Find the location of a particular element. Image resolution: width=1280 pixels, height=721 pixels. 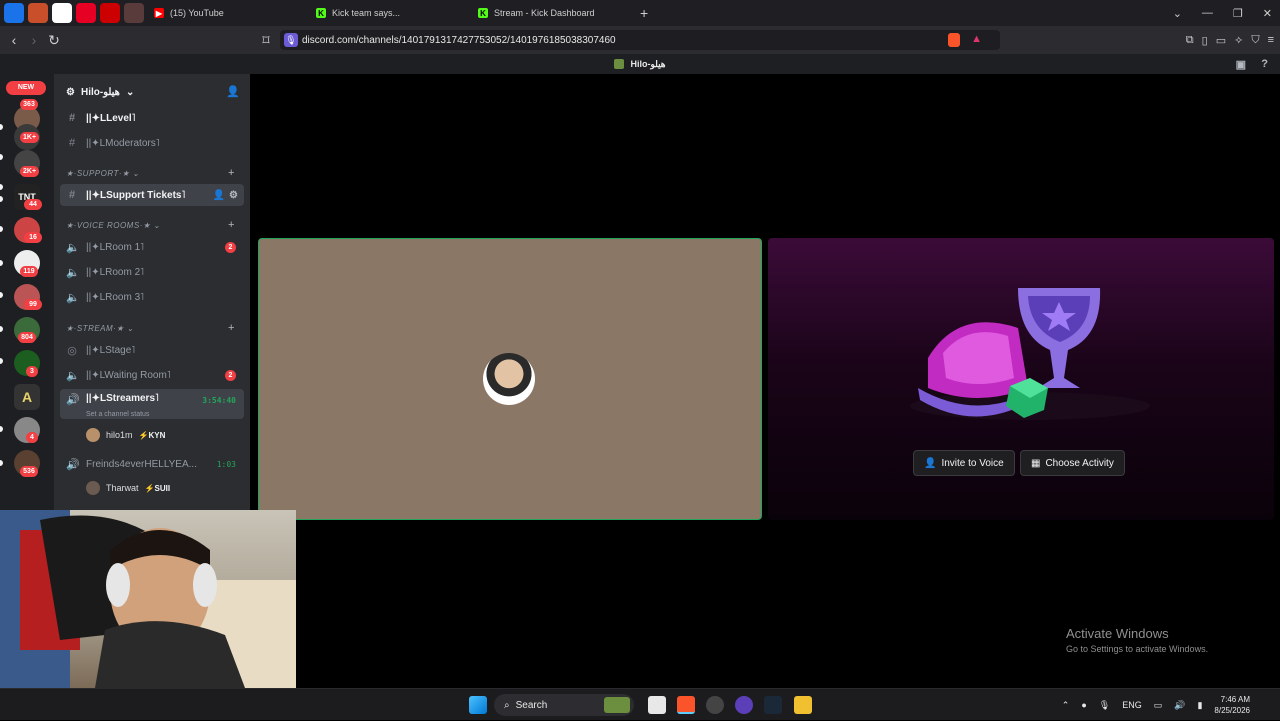

category-stream: ★·STREAM·★ ⌄ + is located at coordinates (150, 330).